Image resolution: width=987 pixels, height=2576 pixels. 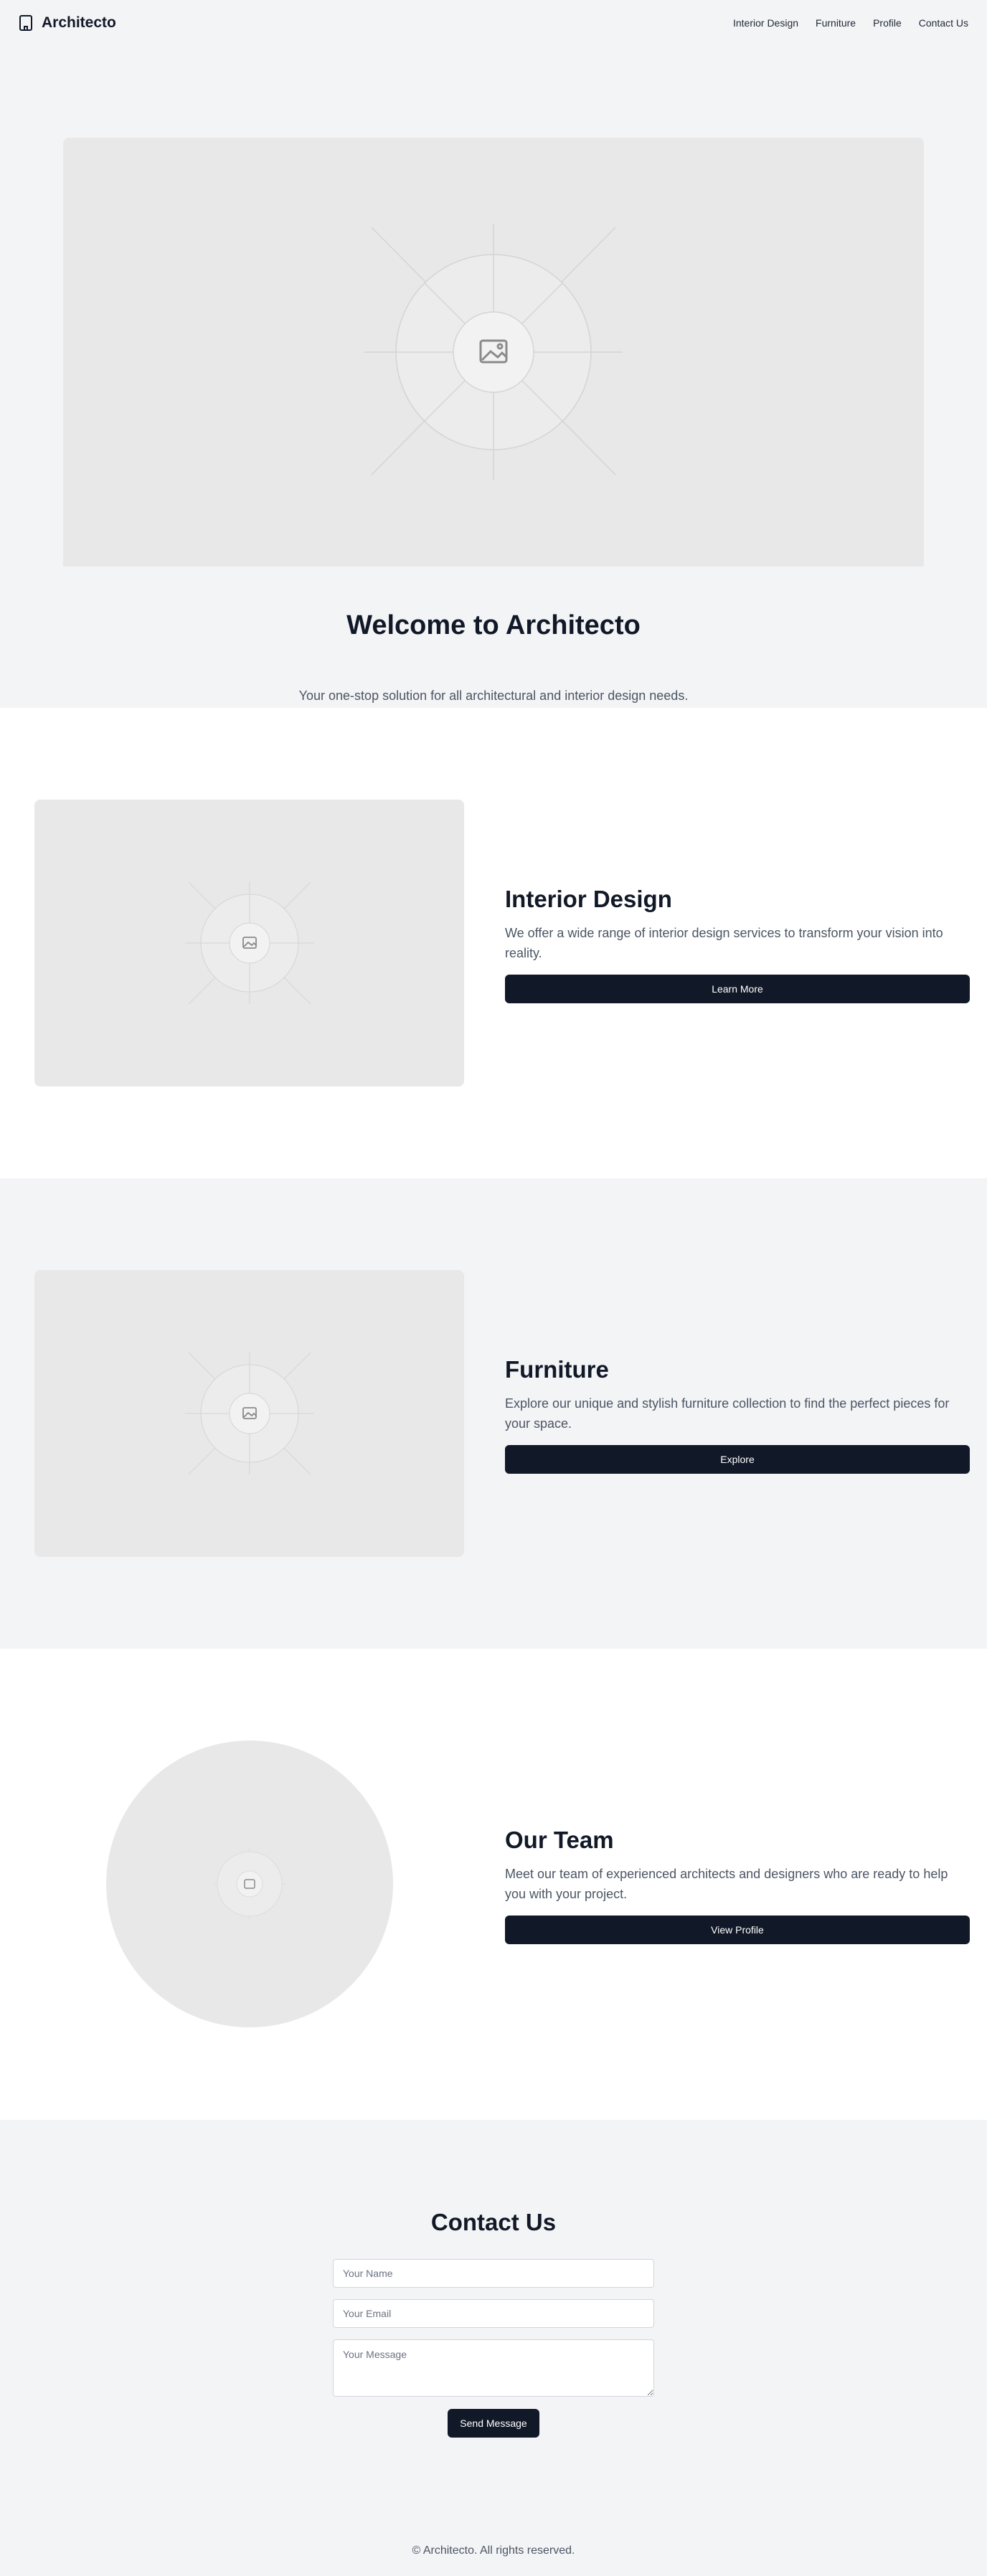 I want to click on section-title: Our Team, so click(x=559, y=1840).